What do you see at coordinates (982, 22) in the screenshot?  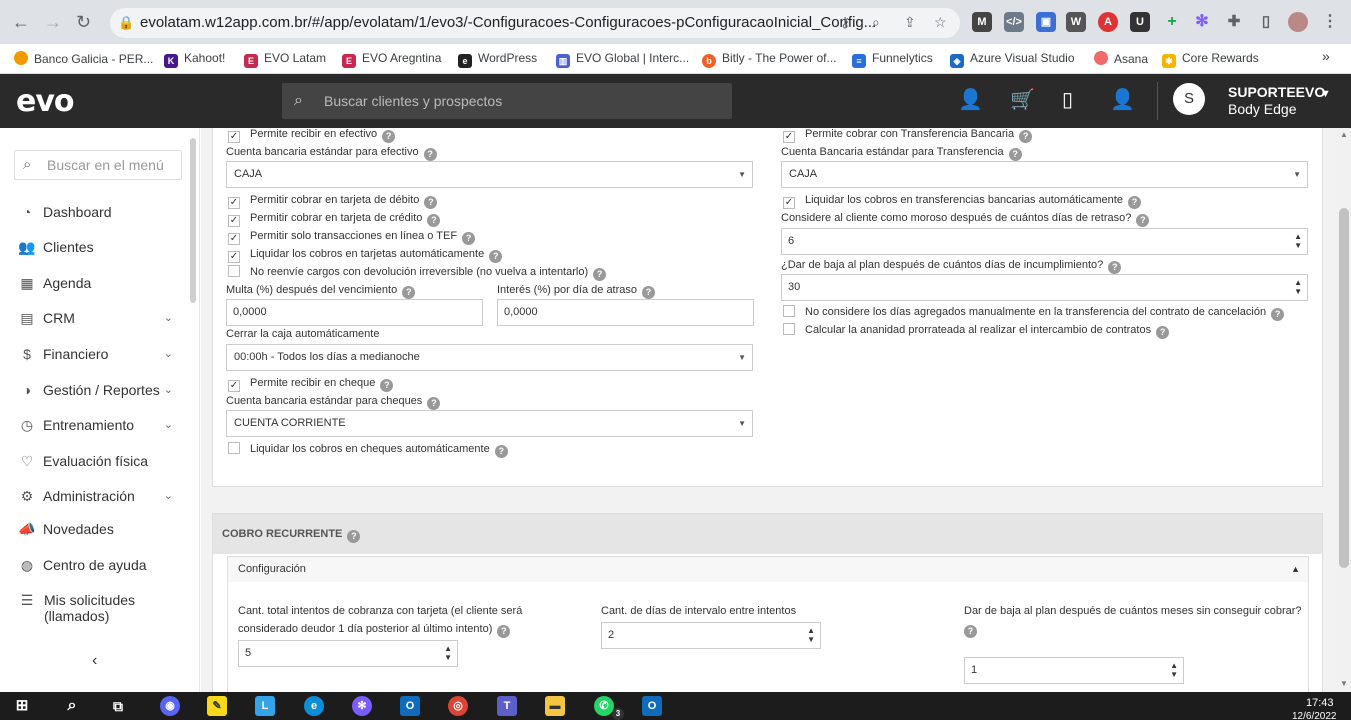 I see `extension-icon: M` at bounding box center [982, 22].